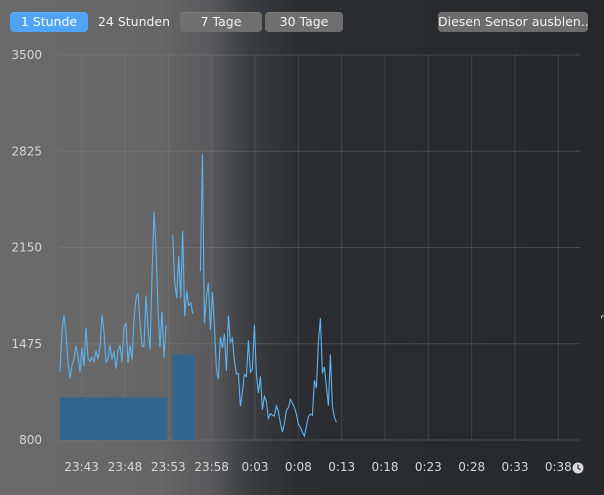 This screenshot has height=495, width=604. What do you see at coordinates (26, 151) in the screenshot?
I see `y-tick-label: 2825` at bounding box center [26, 151].